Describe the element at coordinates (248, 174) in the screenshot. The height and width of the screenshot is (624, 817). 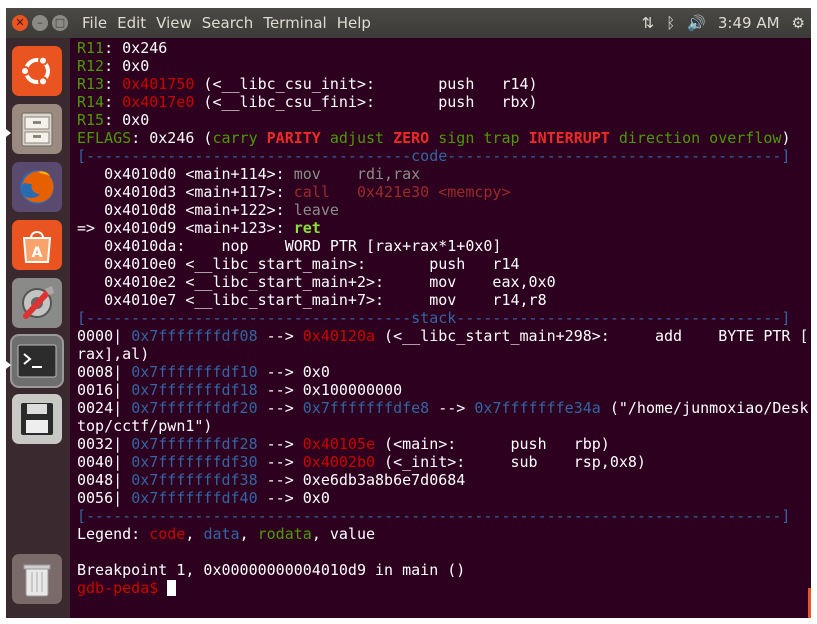
I see `terminal-line: 0x4010d0 <main+114>: mov rdi,rax` at that location.